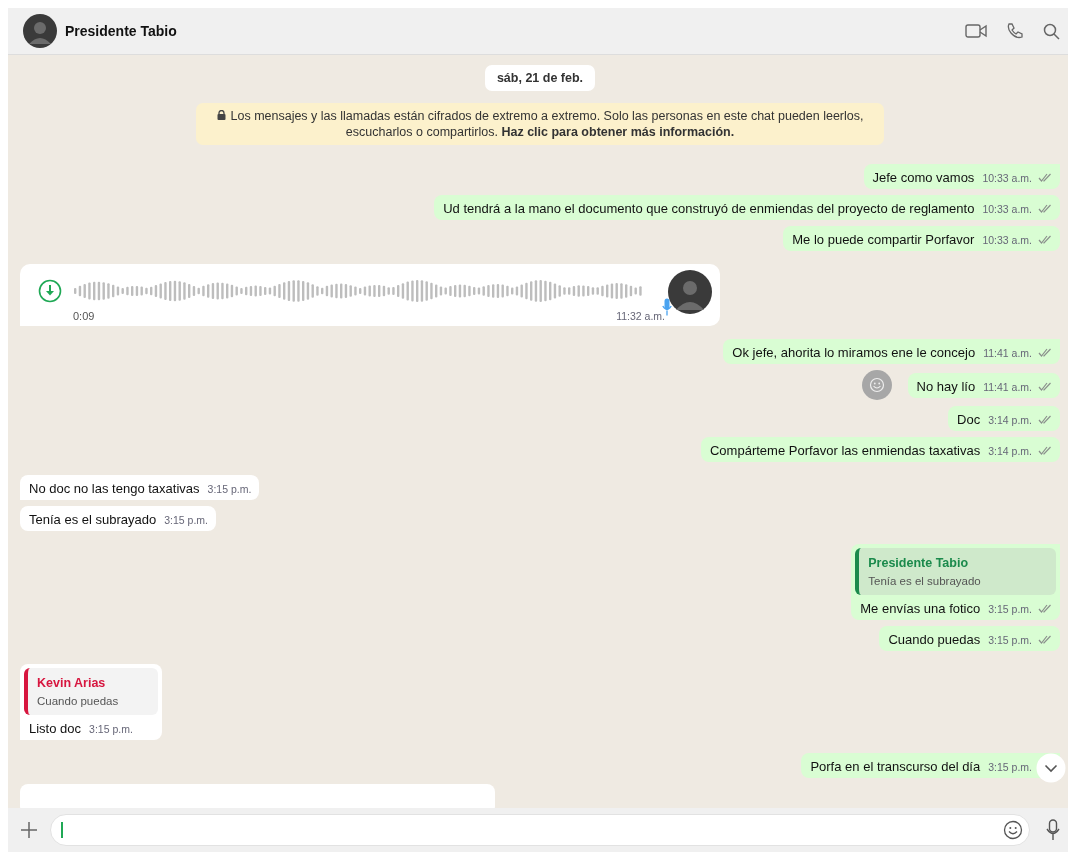 The height and width of the screenshot is (852, 1068). What do you see at coordinates (925, 581) in the screenshot?
I see `quoted-text: Tenía es el subrayado` at bounding box center [925, 581].